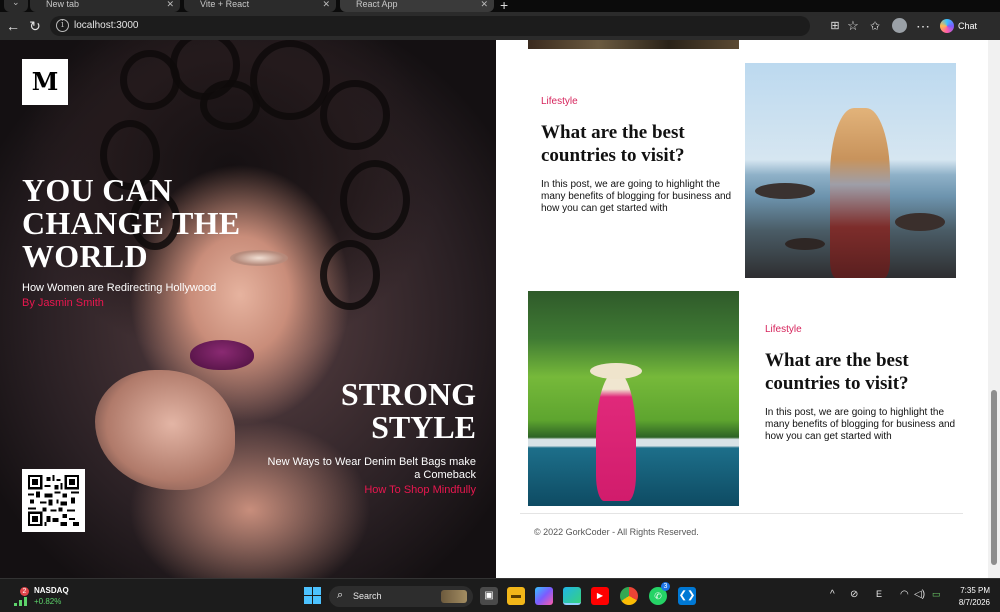 This screenshot has width=1000, height=612. Describe the element at coordinates (516, 596) in the screenshot. I see `file-explorer-icon: ▬` at that location.